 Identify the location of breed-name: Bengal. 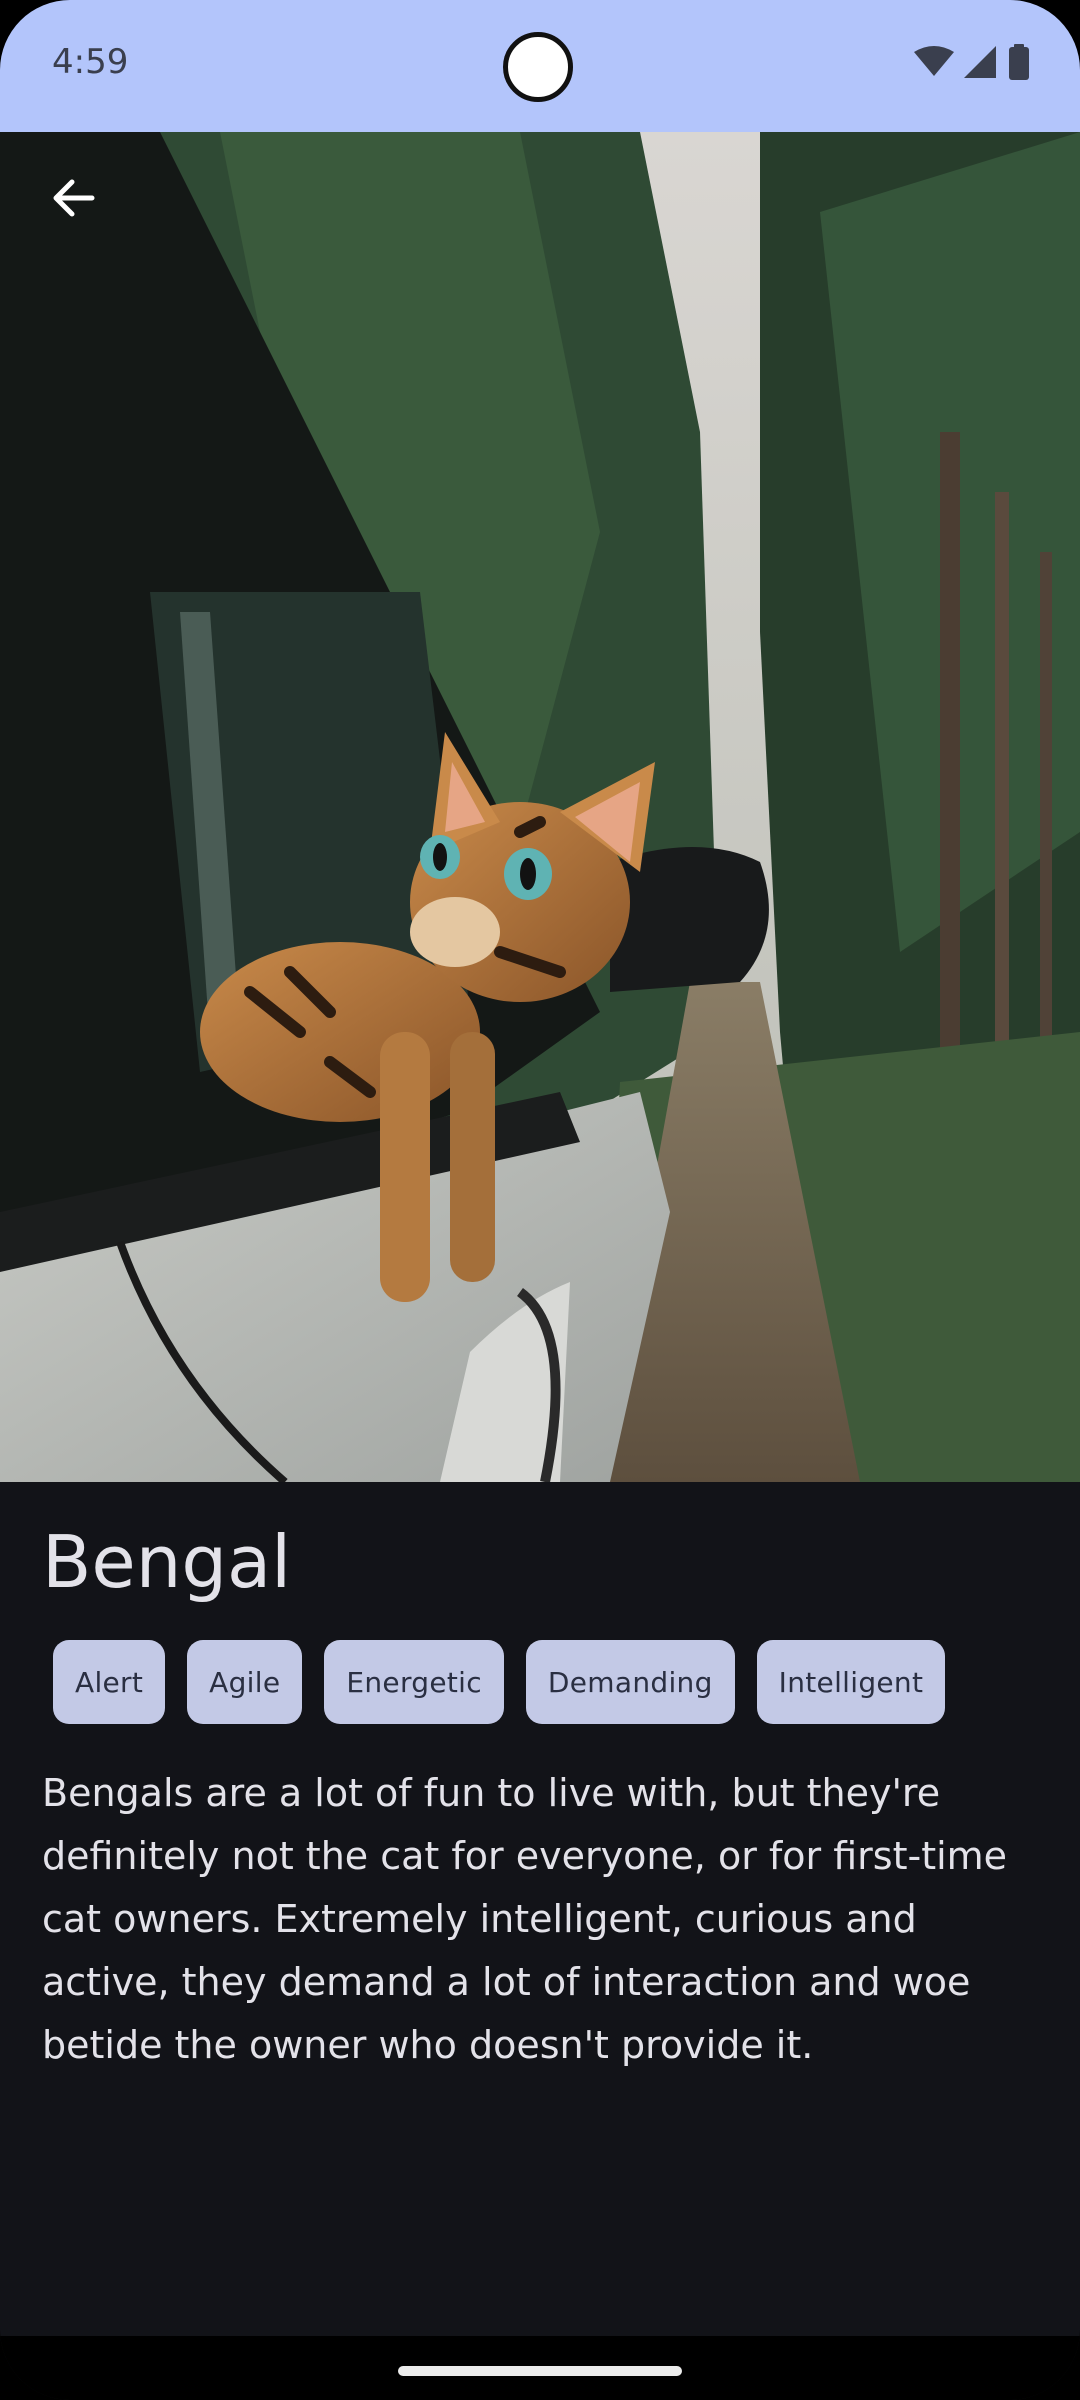
(167, 1562).